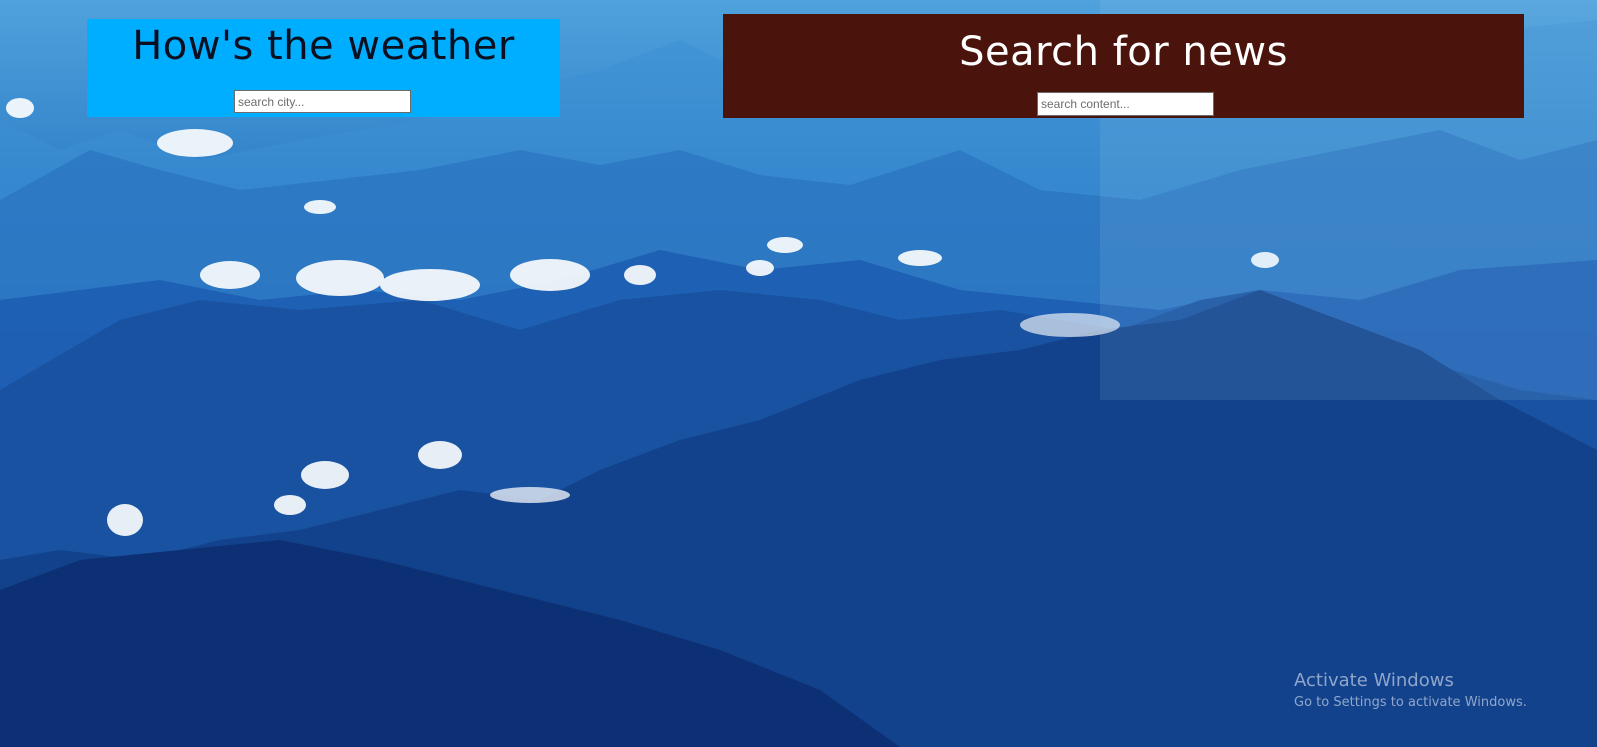 Image resolution: width=1597 pixels, height=747 pixels. Describe the element at coordinates (1125, 104) in the screenshot. I see `news-search-input` at that location.